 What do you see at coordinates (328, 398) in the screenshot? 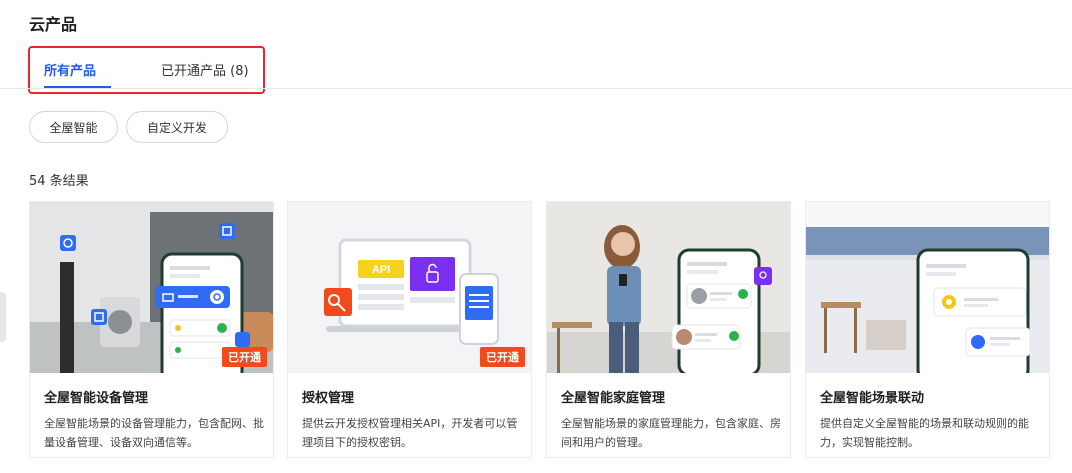
I see `card-title: 授权管理` at bounding box center [328, 398].